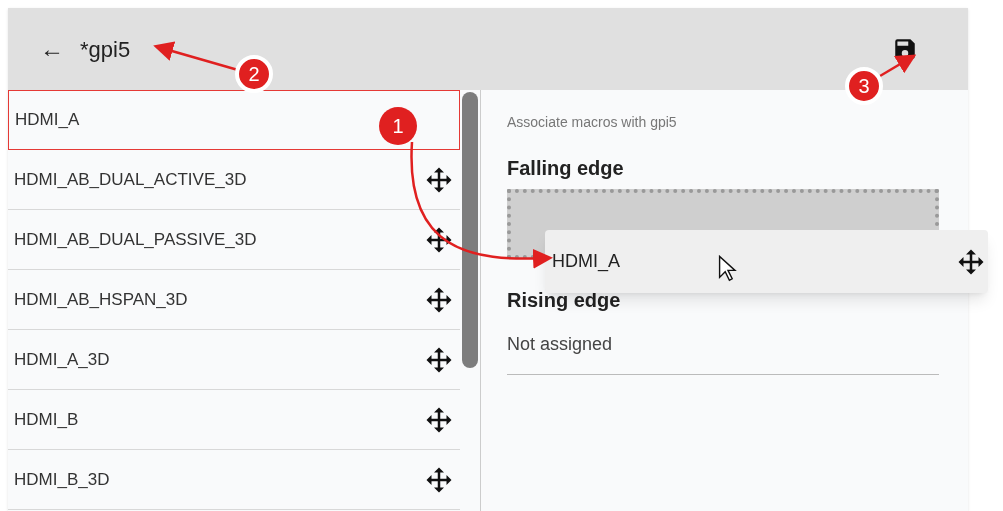 The height and width of the screenshot is (511, 1003). I want to click on macro-list-item: HDMI_AB_DUAL_PASSIVE_3D, so click(234, 240).